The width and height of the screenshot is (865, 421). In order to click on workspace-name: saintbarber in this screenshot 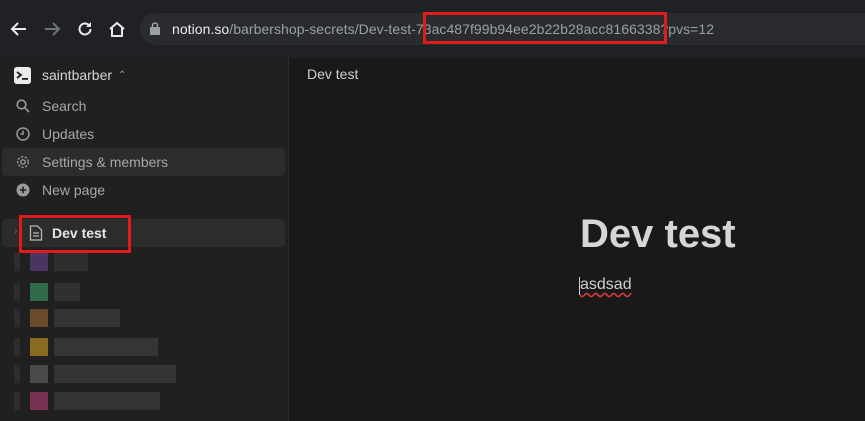, I will do `click(77, 75)`.